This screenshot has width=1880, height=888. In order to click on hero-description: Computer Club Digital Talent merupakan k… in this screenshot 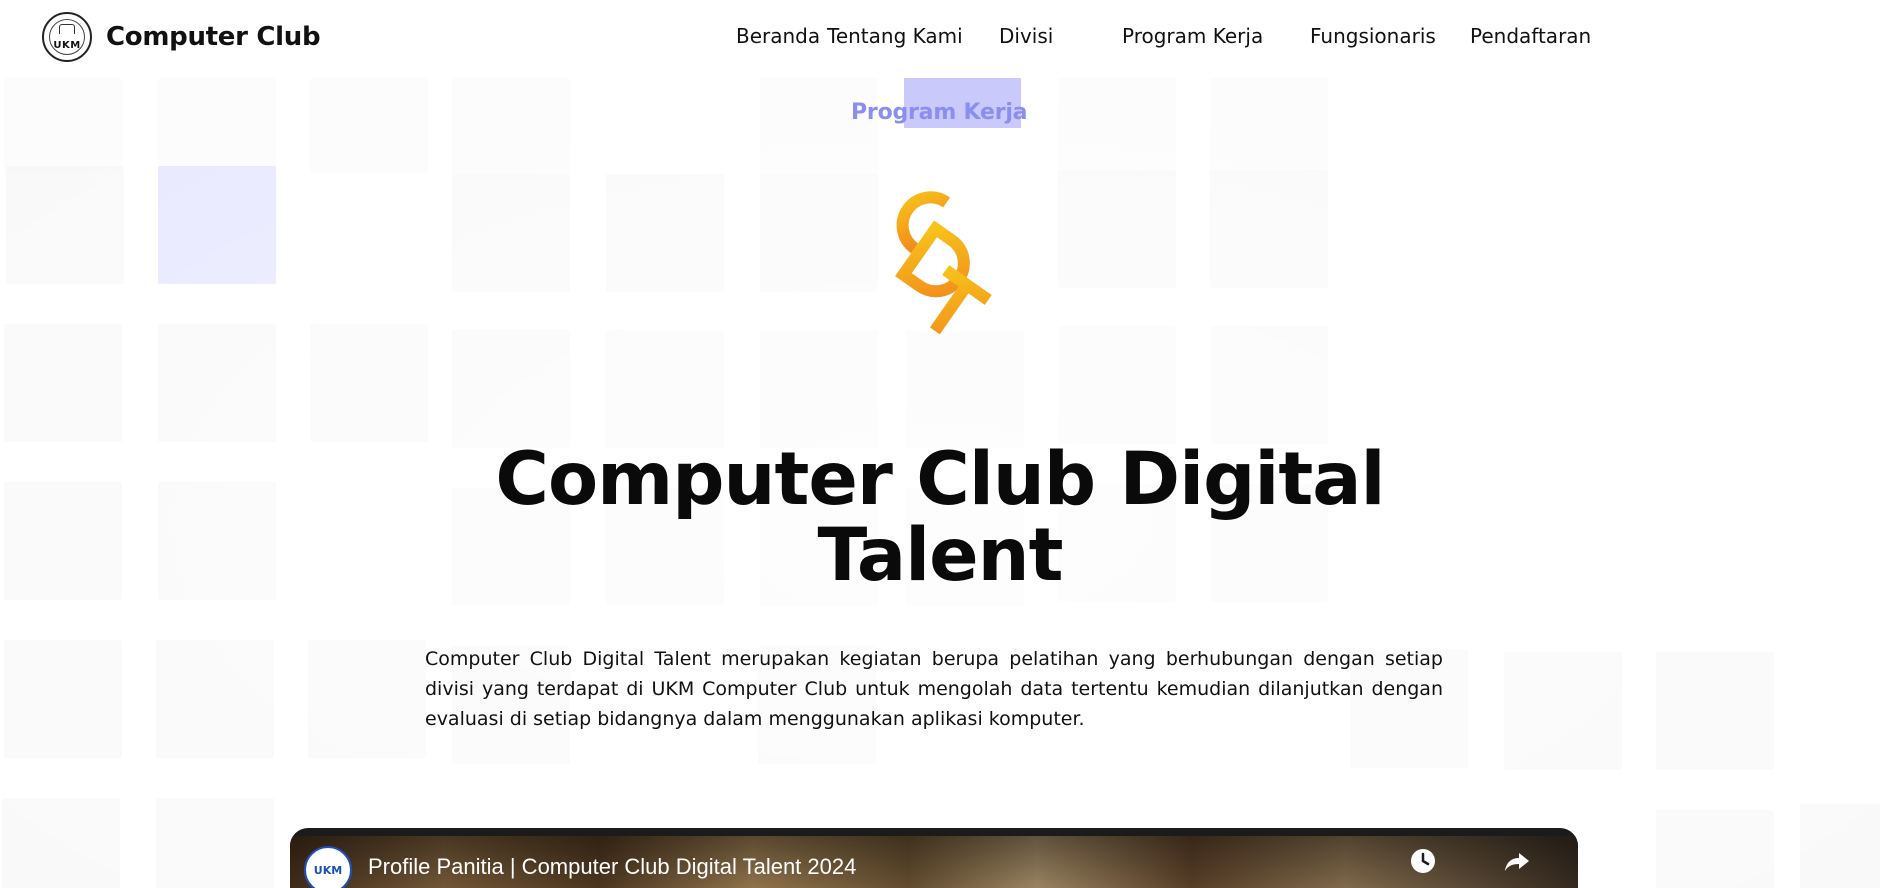, I will do `click(934, 689)`.